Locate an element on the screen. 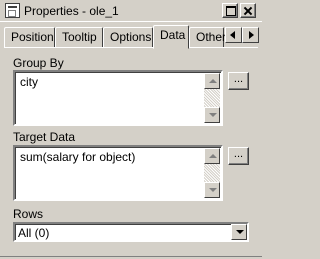 This screenshot has height=259, width=320. properties-icon is located at coordinates (12, 10).